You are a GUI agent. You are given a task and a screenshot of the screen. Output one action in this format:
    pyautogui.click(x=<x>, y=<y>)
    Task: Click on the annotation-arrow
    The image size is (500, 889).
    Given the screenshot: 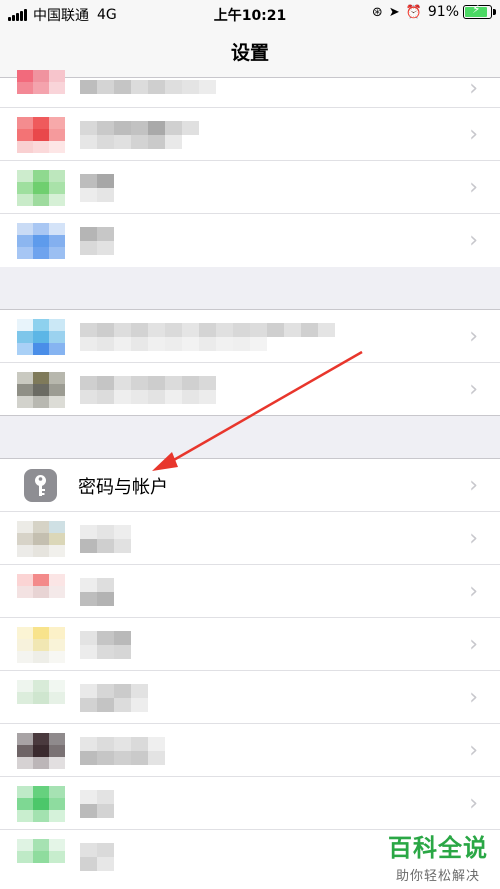 What is the action you would take?
    pyautogui.click(x=257, y=410)
    